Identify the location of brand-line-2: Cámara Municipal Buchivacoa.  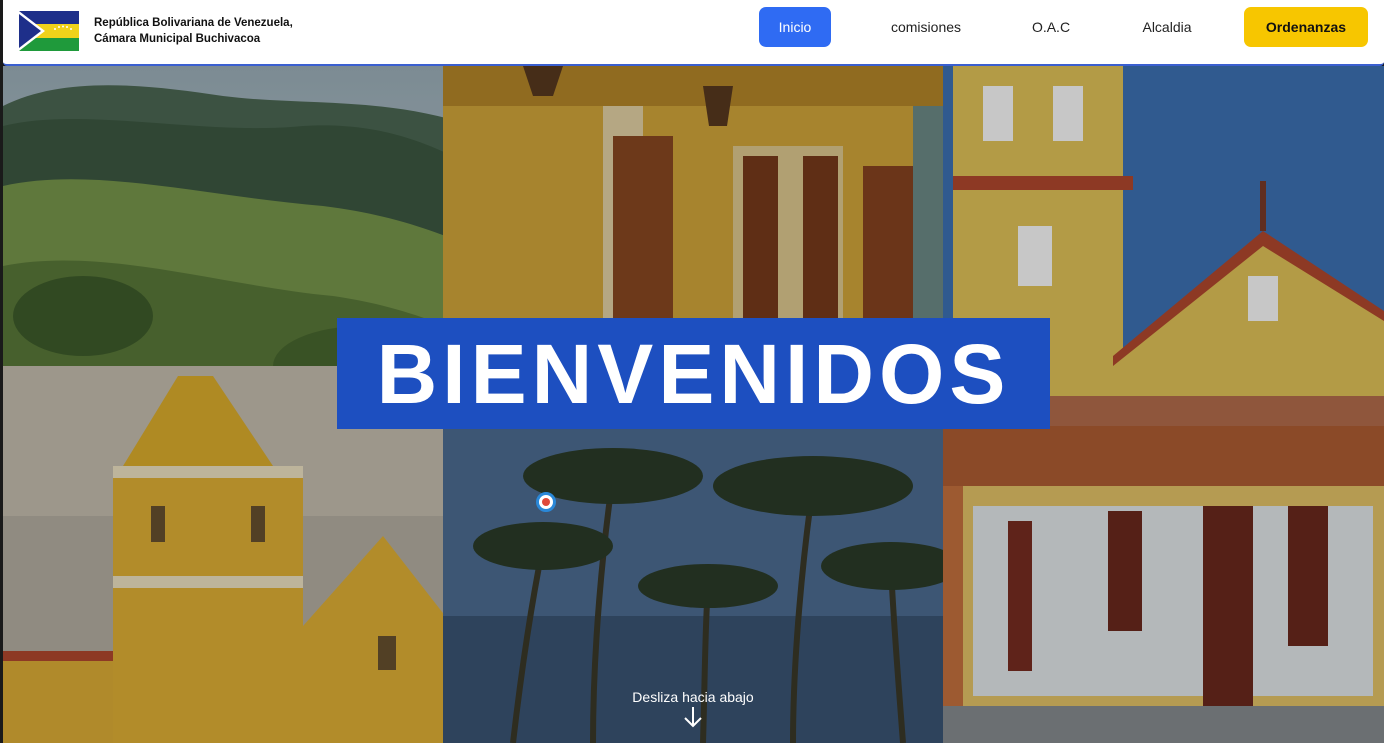
(177, 39).